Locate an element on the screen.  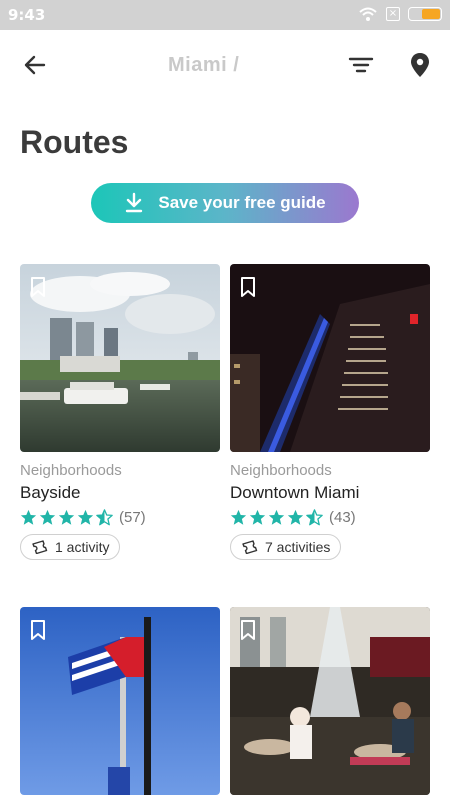
activity-count-badge: 1 activity is located at coordinates (70, 547).